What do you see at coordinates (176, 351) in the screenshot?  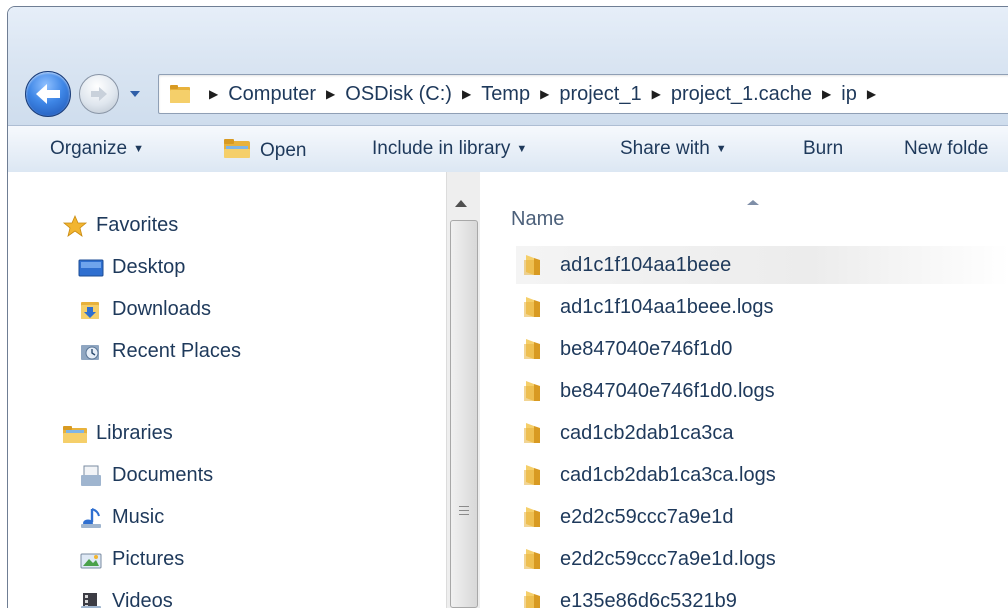 I see `nav-recent-places-label: Recent Places` at bounding box center [176, 351].